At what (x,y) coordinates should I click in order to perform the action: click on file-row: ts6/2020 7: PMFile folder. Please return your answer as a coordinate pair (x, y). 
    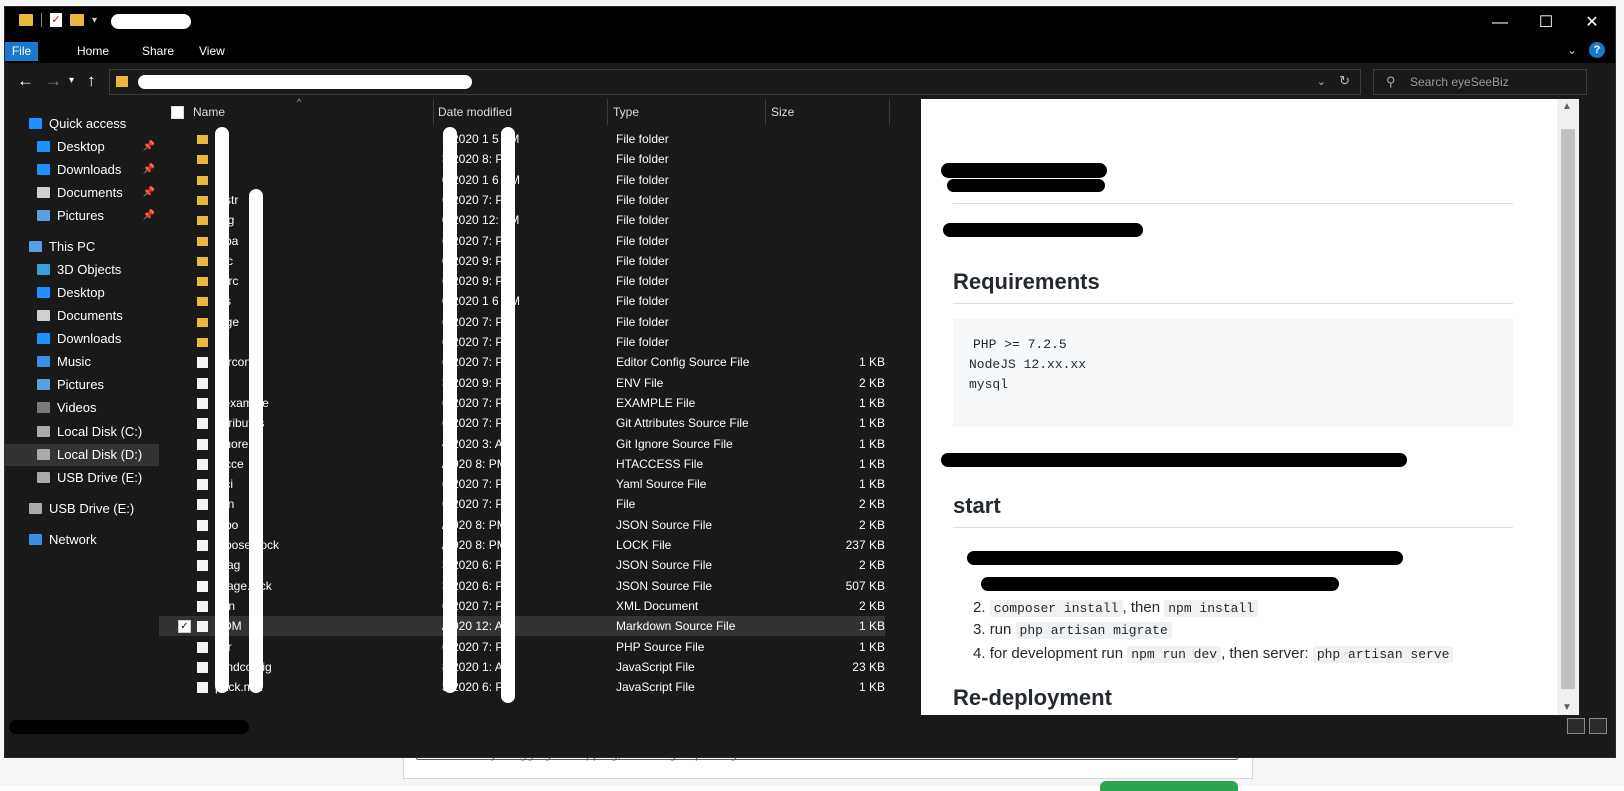
    Looking at the image, I should click on (522, 342).